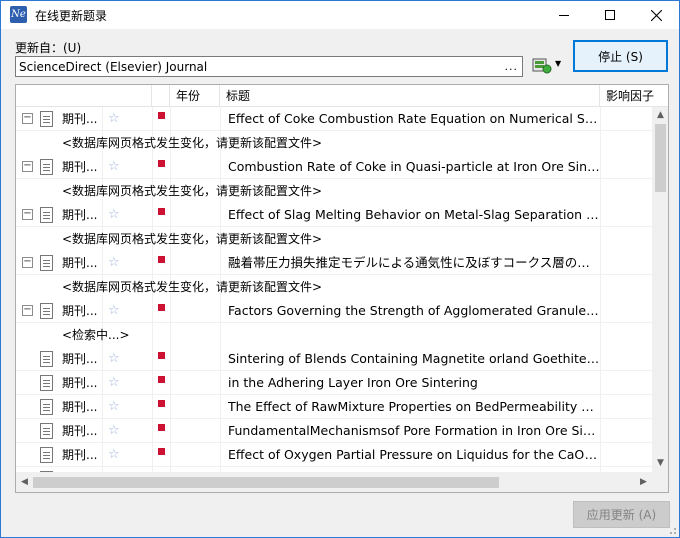 The image size is (680, 538). Describe the element at coordinates (643, 482) in the screenshot. I see `scroll-right-icon: ▶` at that location.